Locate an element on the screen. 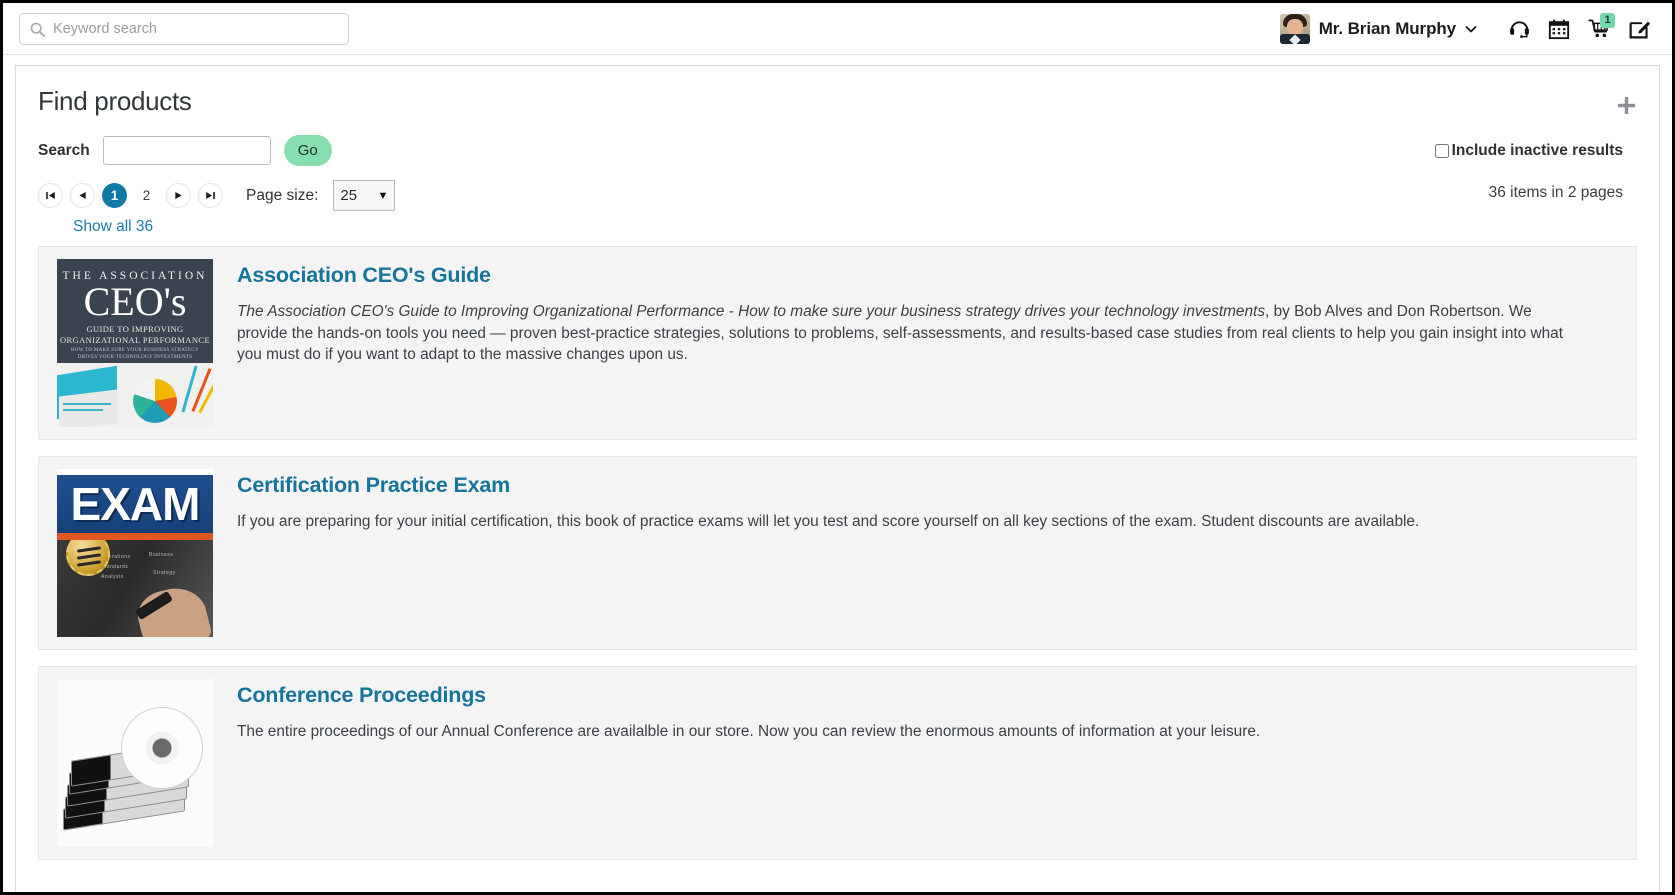 The width and height of the screenshot is (1675, 895). include-inactive-results-checkbox is located at coordinates (1441, 150).